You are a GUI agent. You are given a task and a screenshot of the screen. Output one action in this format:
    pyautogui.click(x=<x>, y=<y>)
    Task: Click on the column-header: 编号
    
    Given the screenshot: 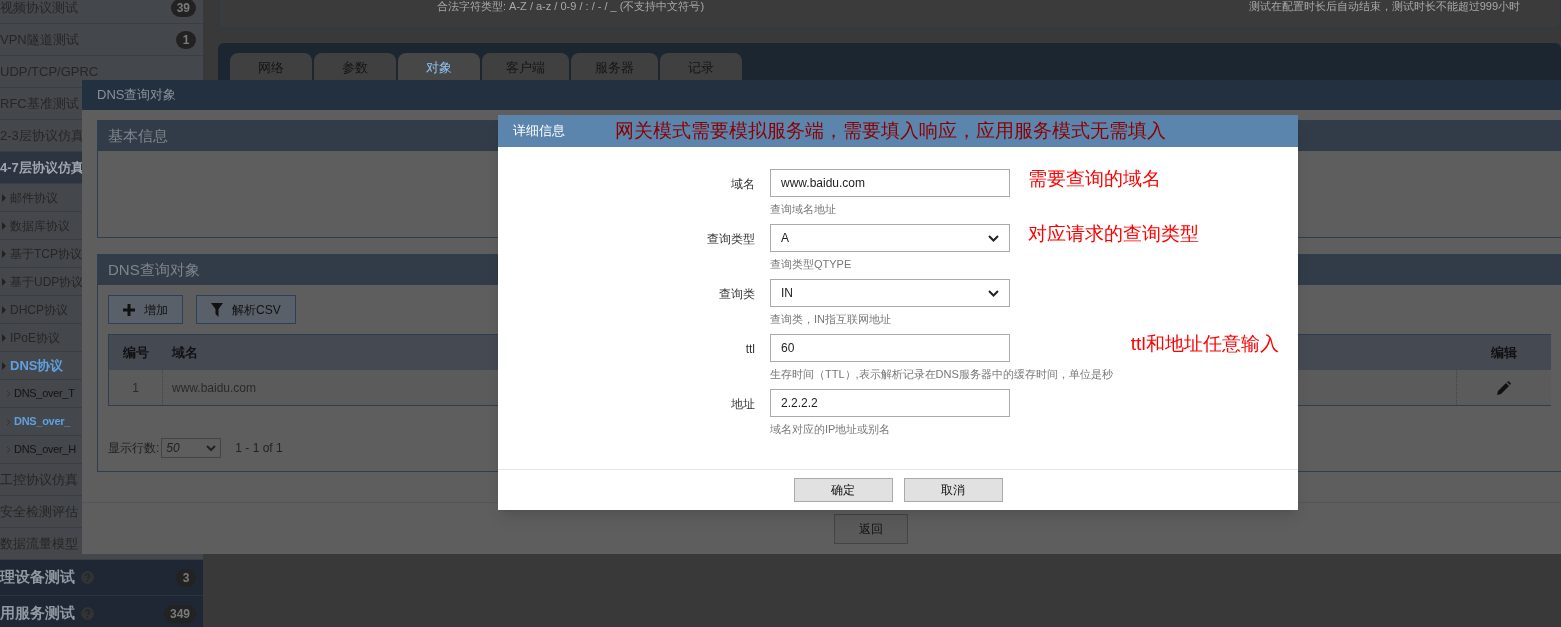 What is the action you would take?
    pyautogui.click(x=136, y=352)
    